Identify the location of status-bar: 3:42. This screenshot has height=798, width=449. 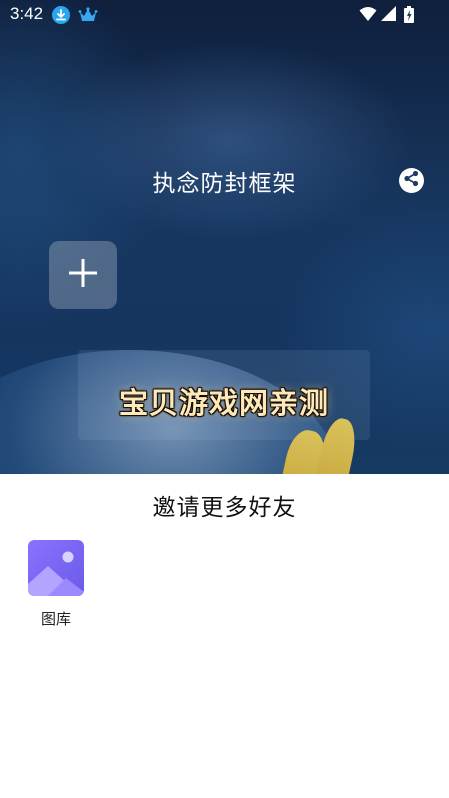
(224, 15).